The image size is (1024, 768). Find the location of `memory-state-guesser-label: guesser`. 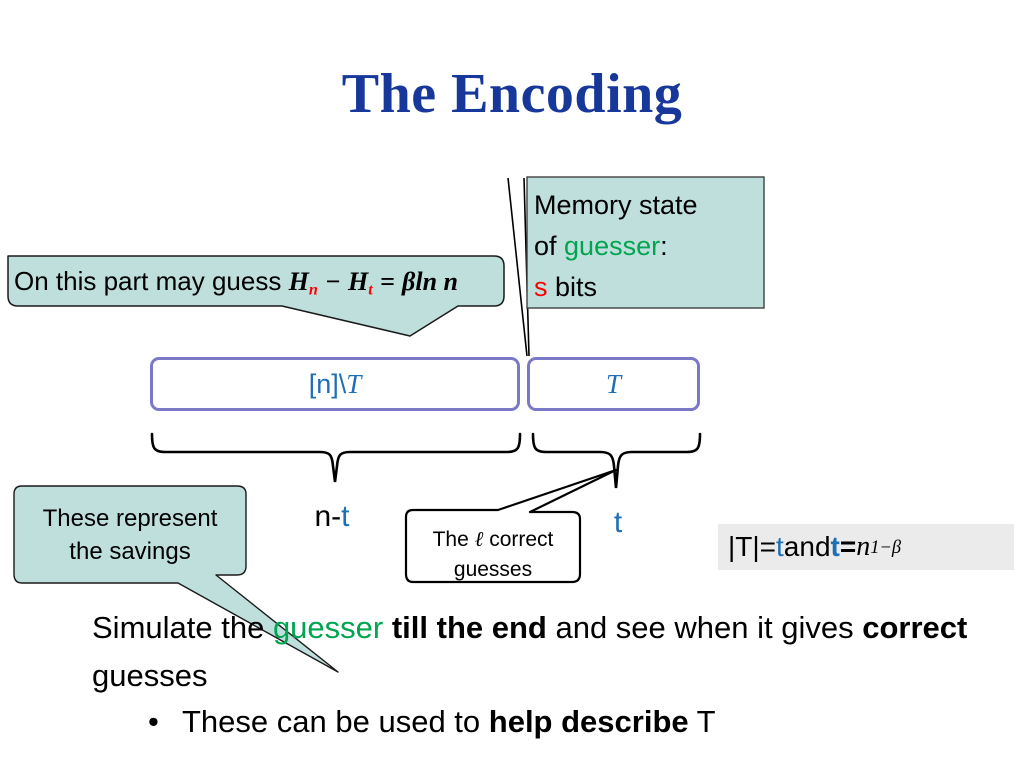

memory-state-guesser-label: guesser is located at coordinates (612, 246).